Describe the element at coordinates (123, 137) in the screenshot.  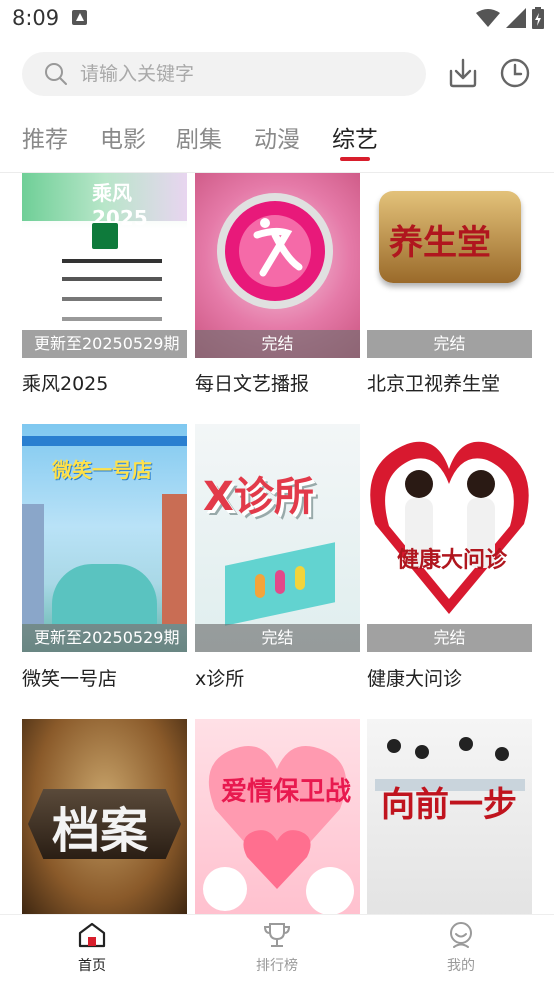
I see `tab-movies: 电影` at that location.